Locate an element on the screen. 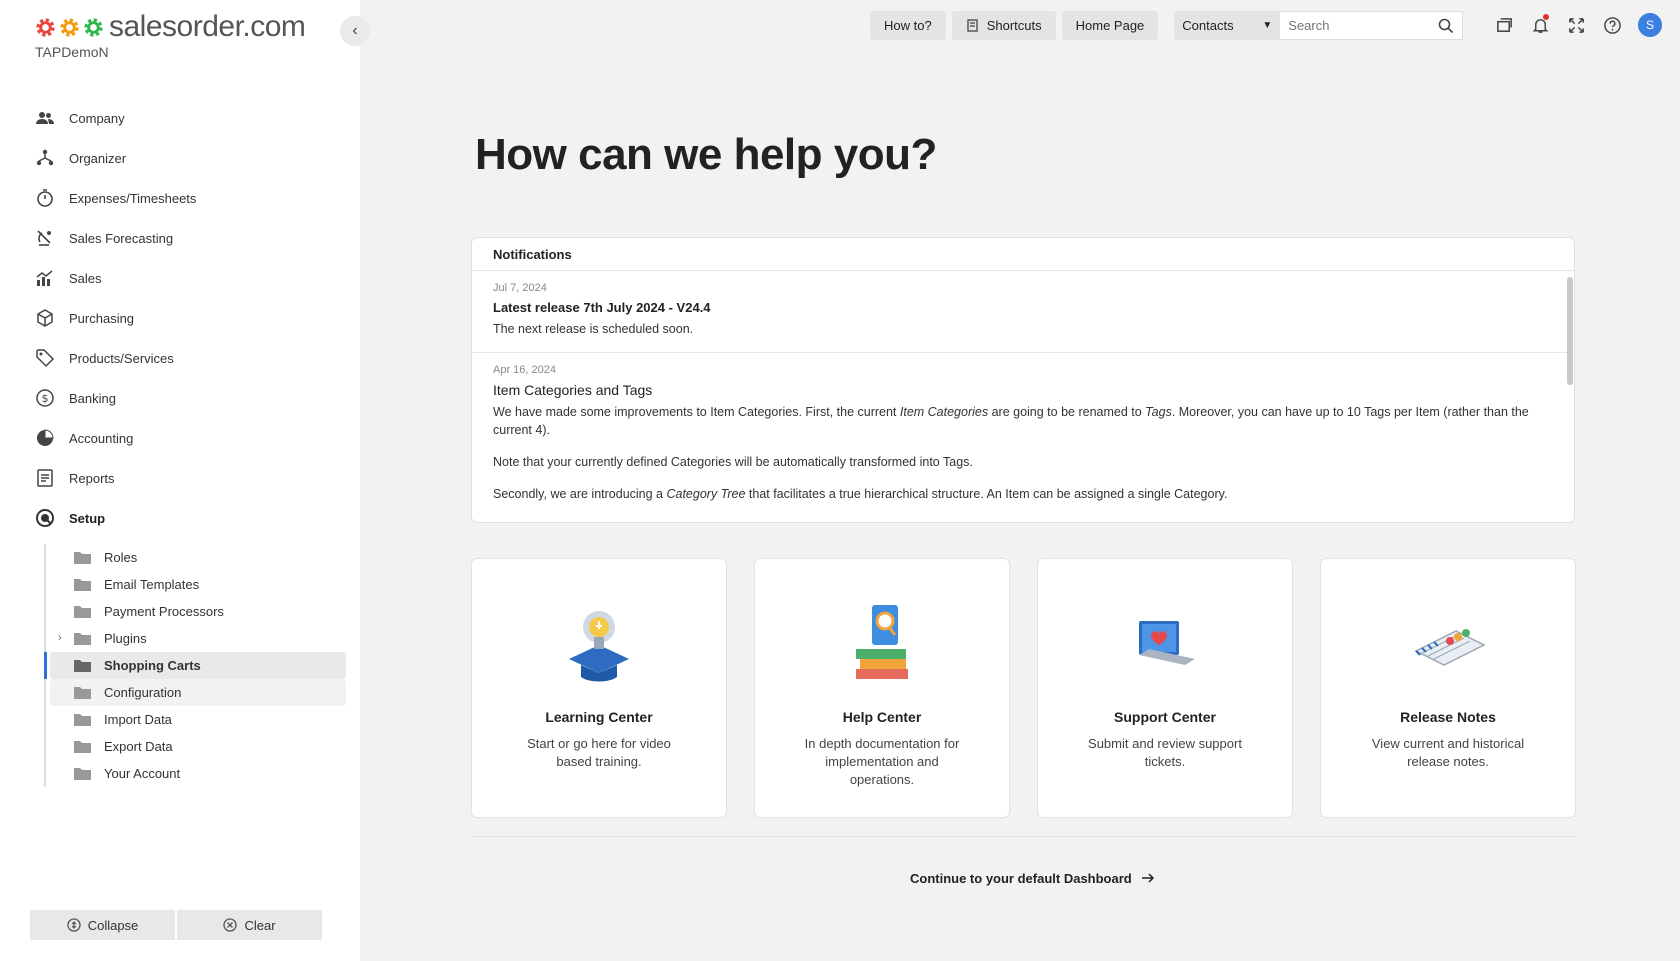  subnav-label: Export Data is located at coordinates (138, 746).